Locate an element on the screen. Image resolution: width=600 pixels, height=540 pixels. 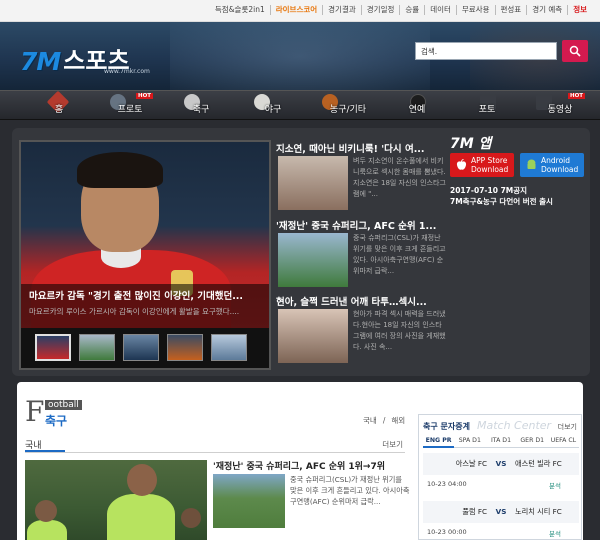
nav-item-baseball: 야구 is located at coordinates (273, 106).